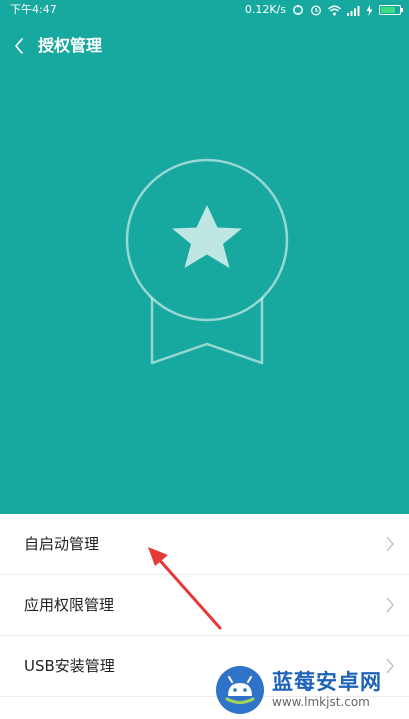 The image size is (409, 719). What do you see at coordinates (204, 544) in the screenshot?
I see `menu-item-autostart: 自启动管理` at bounding box center [204, 544].